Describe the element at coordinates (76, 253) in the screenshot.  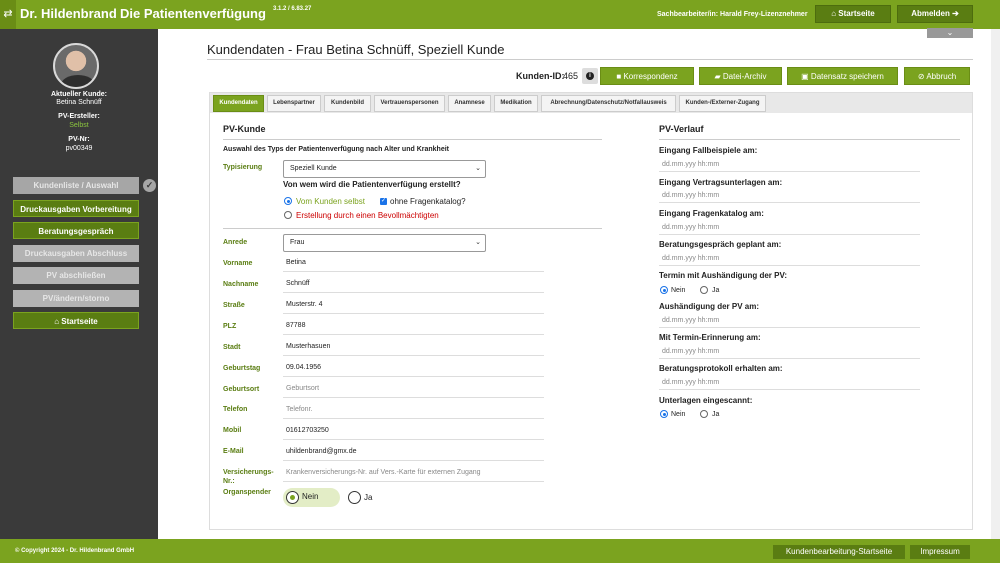
I see `sidebar-item-druckausgaben-abschluss: Druckausgaben Abschluss` at that location.